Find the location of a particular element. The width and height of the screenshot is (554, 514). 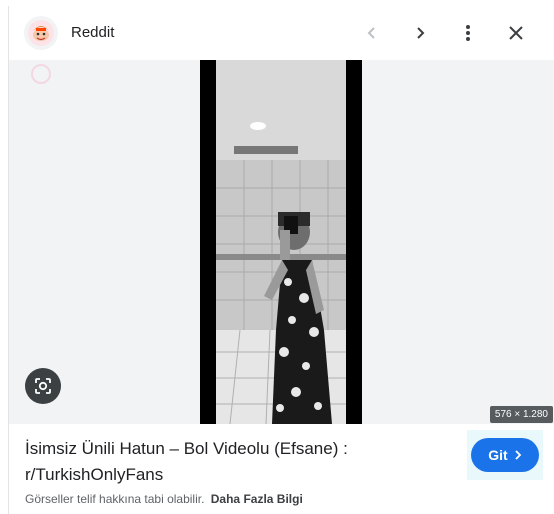

lens-icon is located at coordinates (43, 386).